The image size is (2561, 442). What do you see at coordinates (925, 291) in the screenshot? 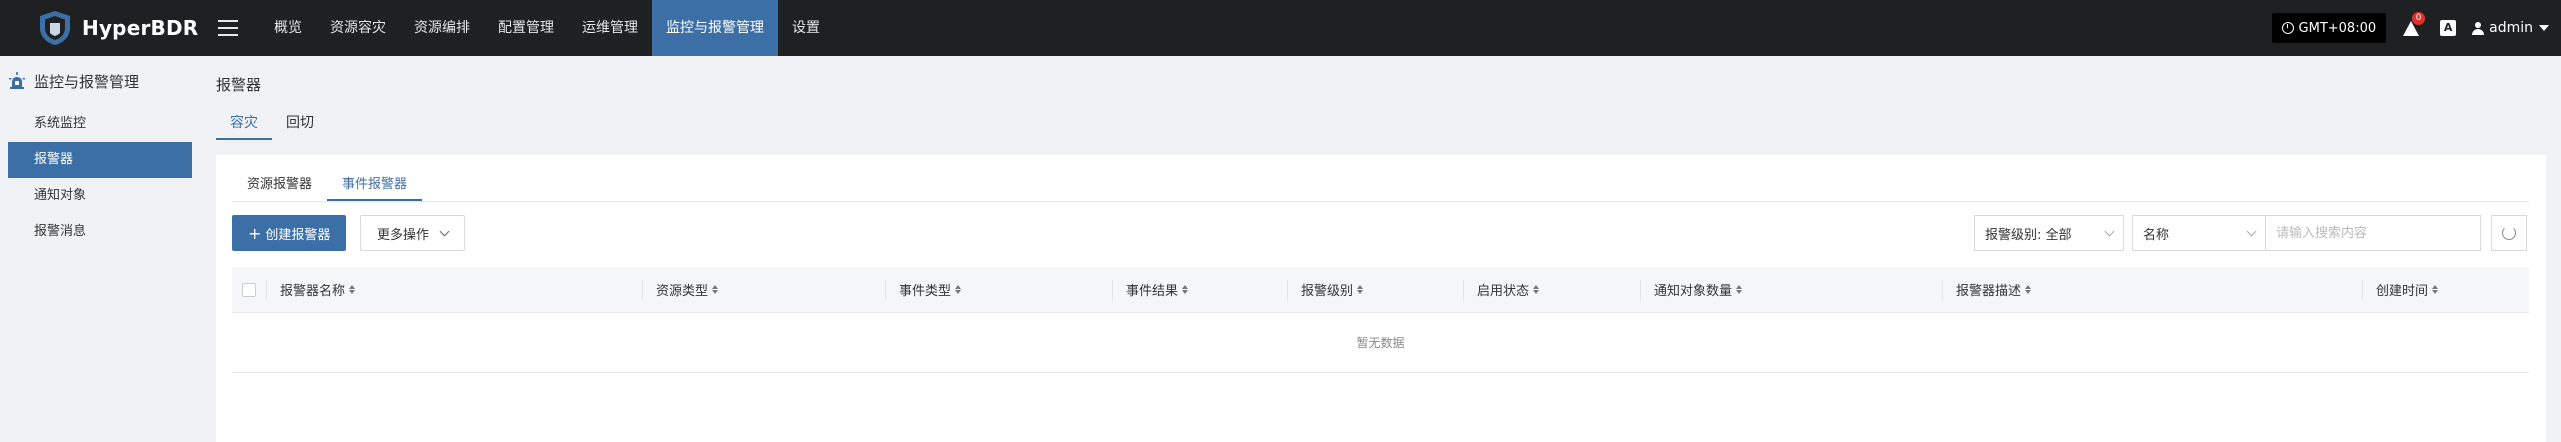
I see `column-label: 事件类型` at bounding box center [925, 291].